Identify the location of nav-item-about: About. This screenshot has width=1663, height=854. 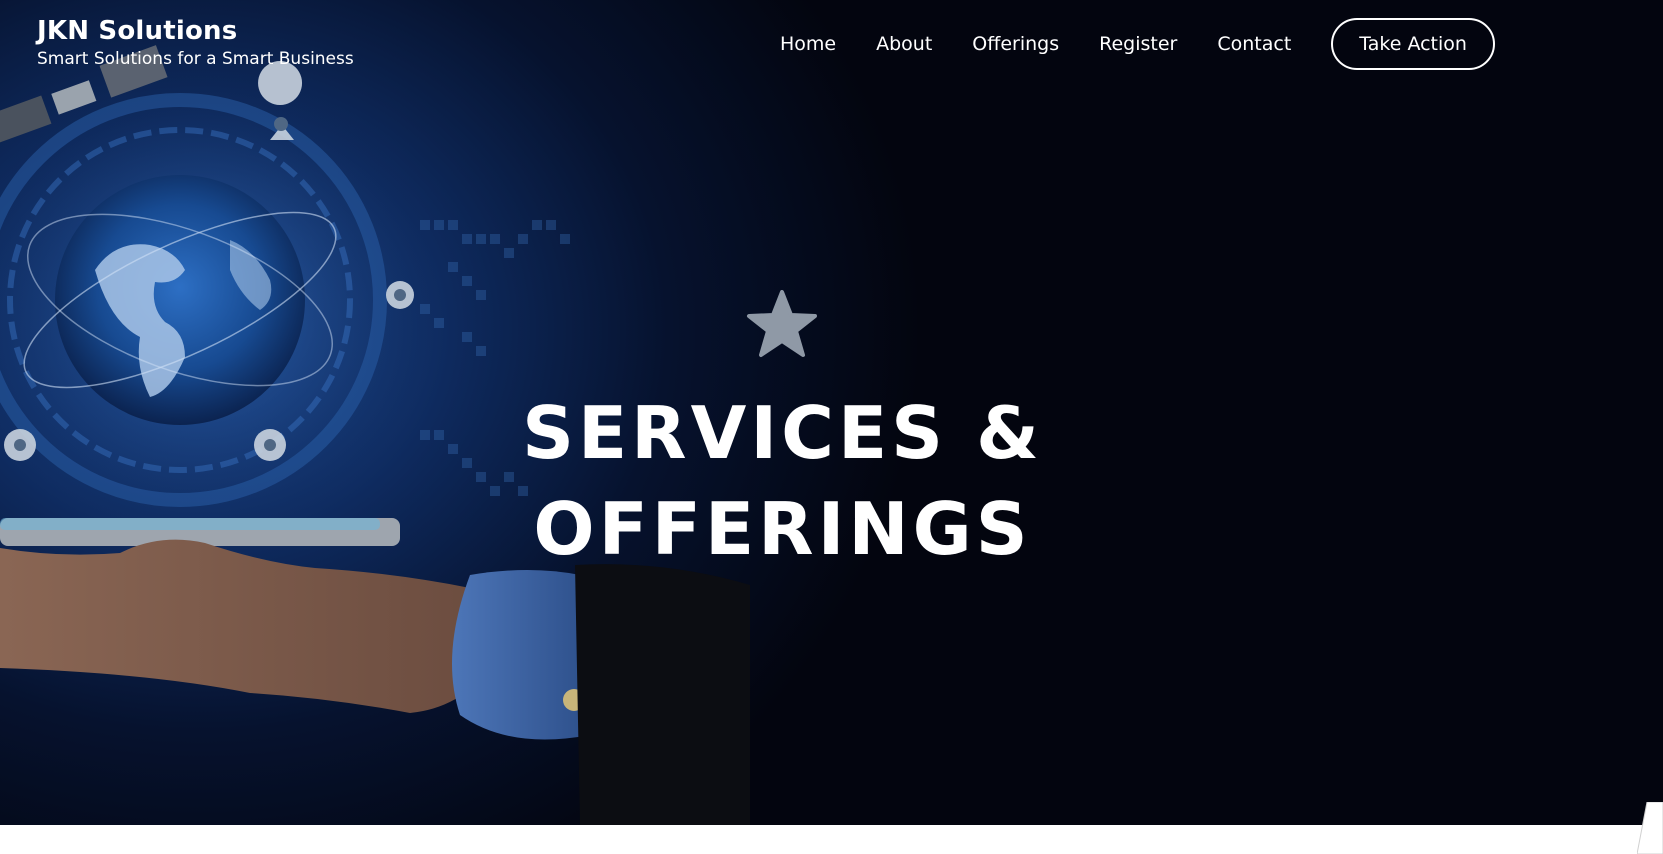
(904, 44).